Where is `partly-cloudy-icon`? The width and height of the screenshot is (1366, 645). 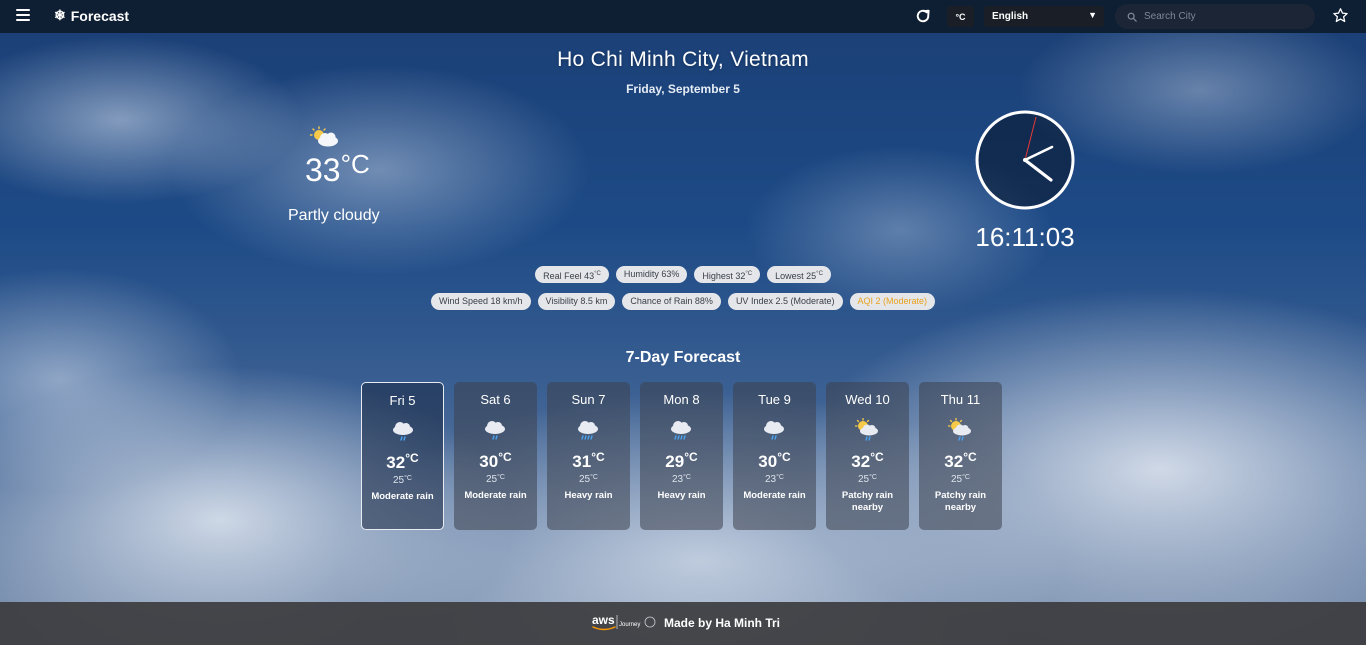 partly-cloudy-icon is located at coordinates (323, 136).